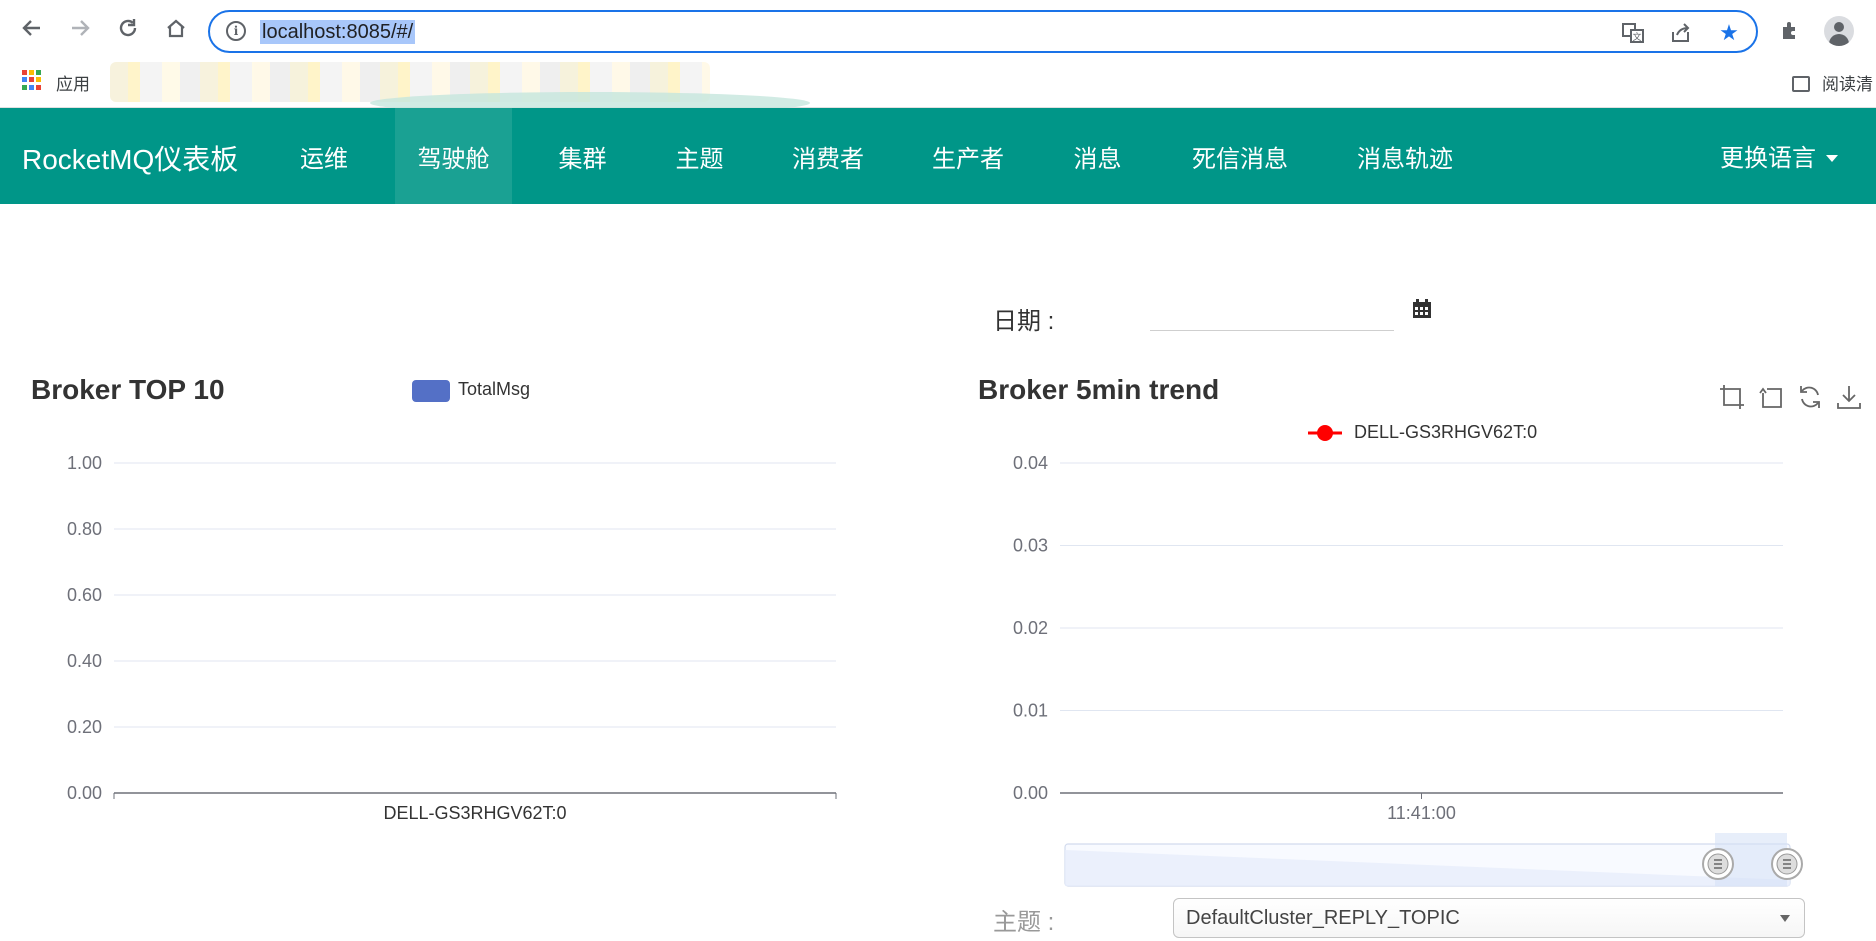 This screenshot has height=941, width=1876. I want to click on date-label: 日期 :, so click(1024, 321).